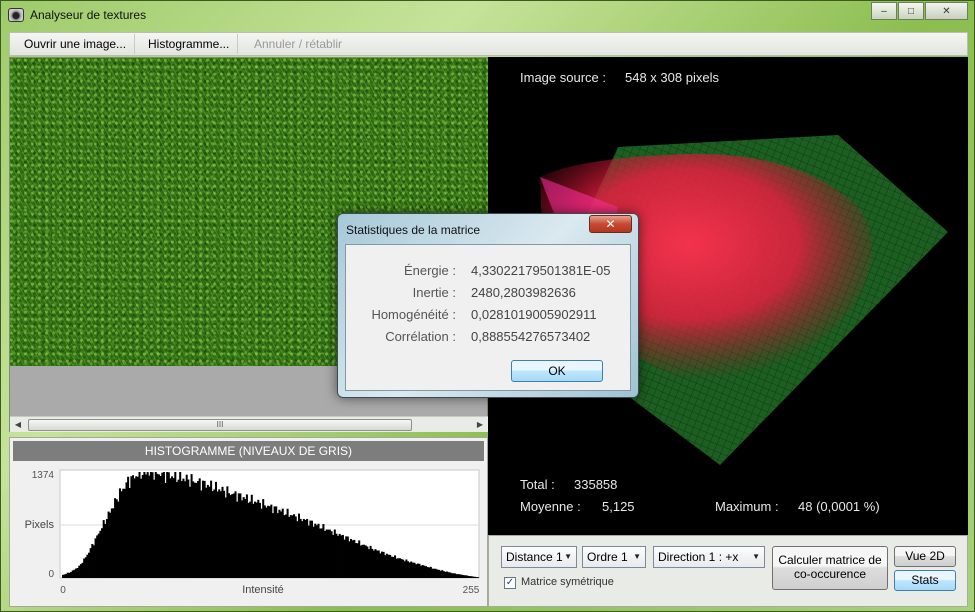  Describe the element at coordinates (839, 506) in the screenshot. I see `max-value: 48 (0,0001 %)` at that location.